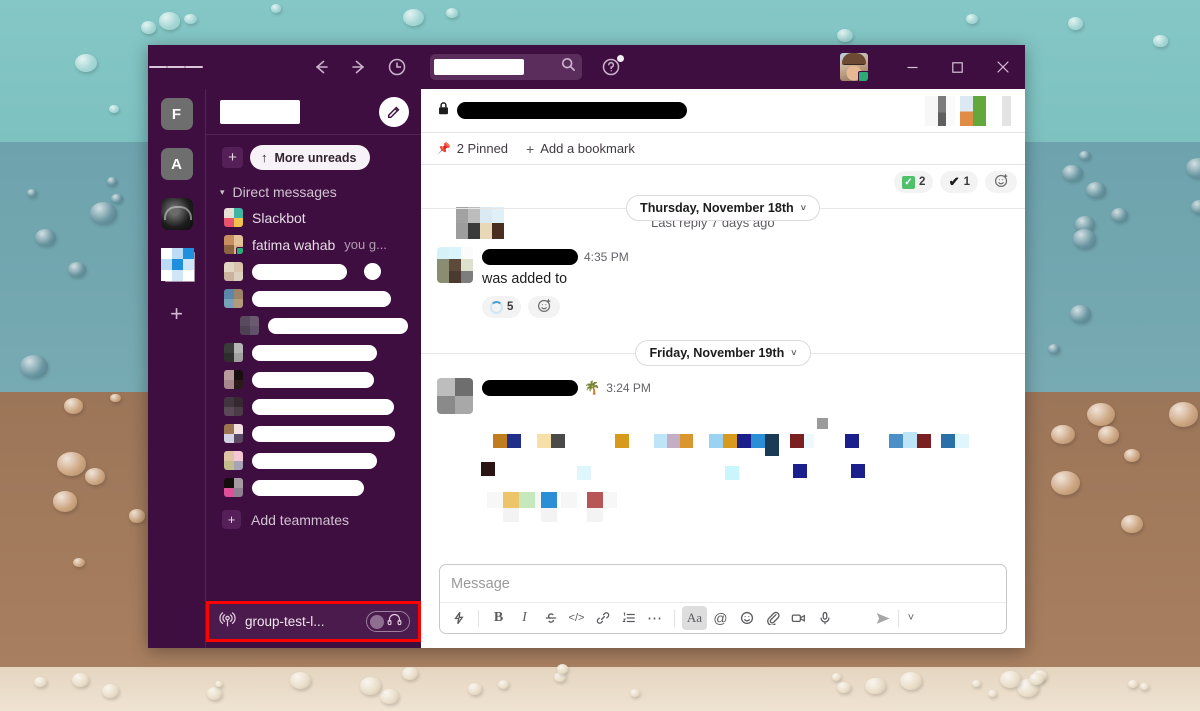  I want to click on workspace-icon-a: A, so click(176, 164).